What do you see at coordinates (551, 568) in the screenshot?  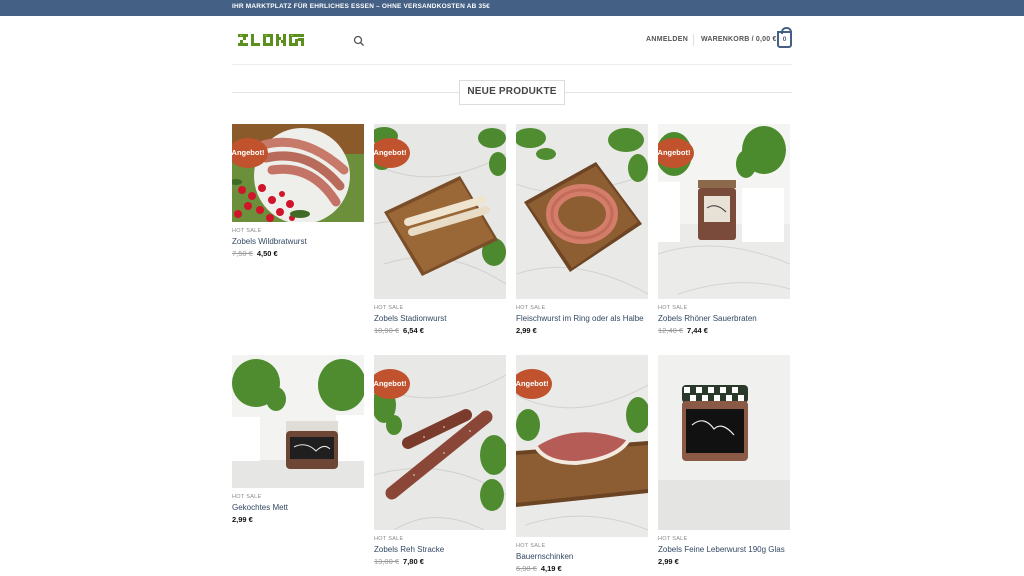 I see `sale-price: 4,19 €` at bounding box center [551, 568].